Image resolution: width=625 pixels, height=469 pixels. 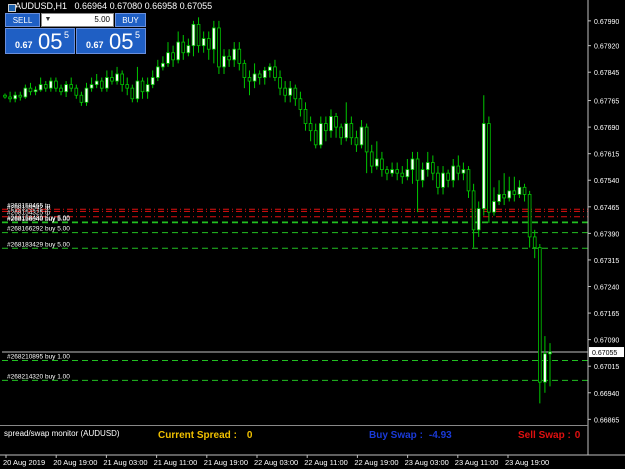 I want to click on x-tick-label: 22 Aug 11:00, so click(x=326, y=462).